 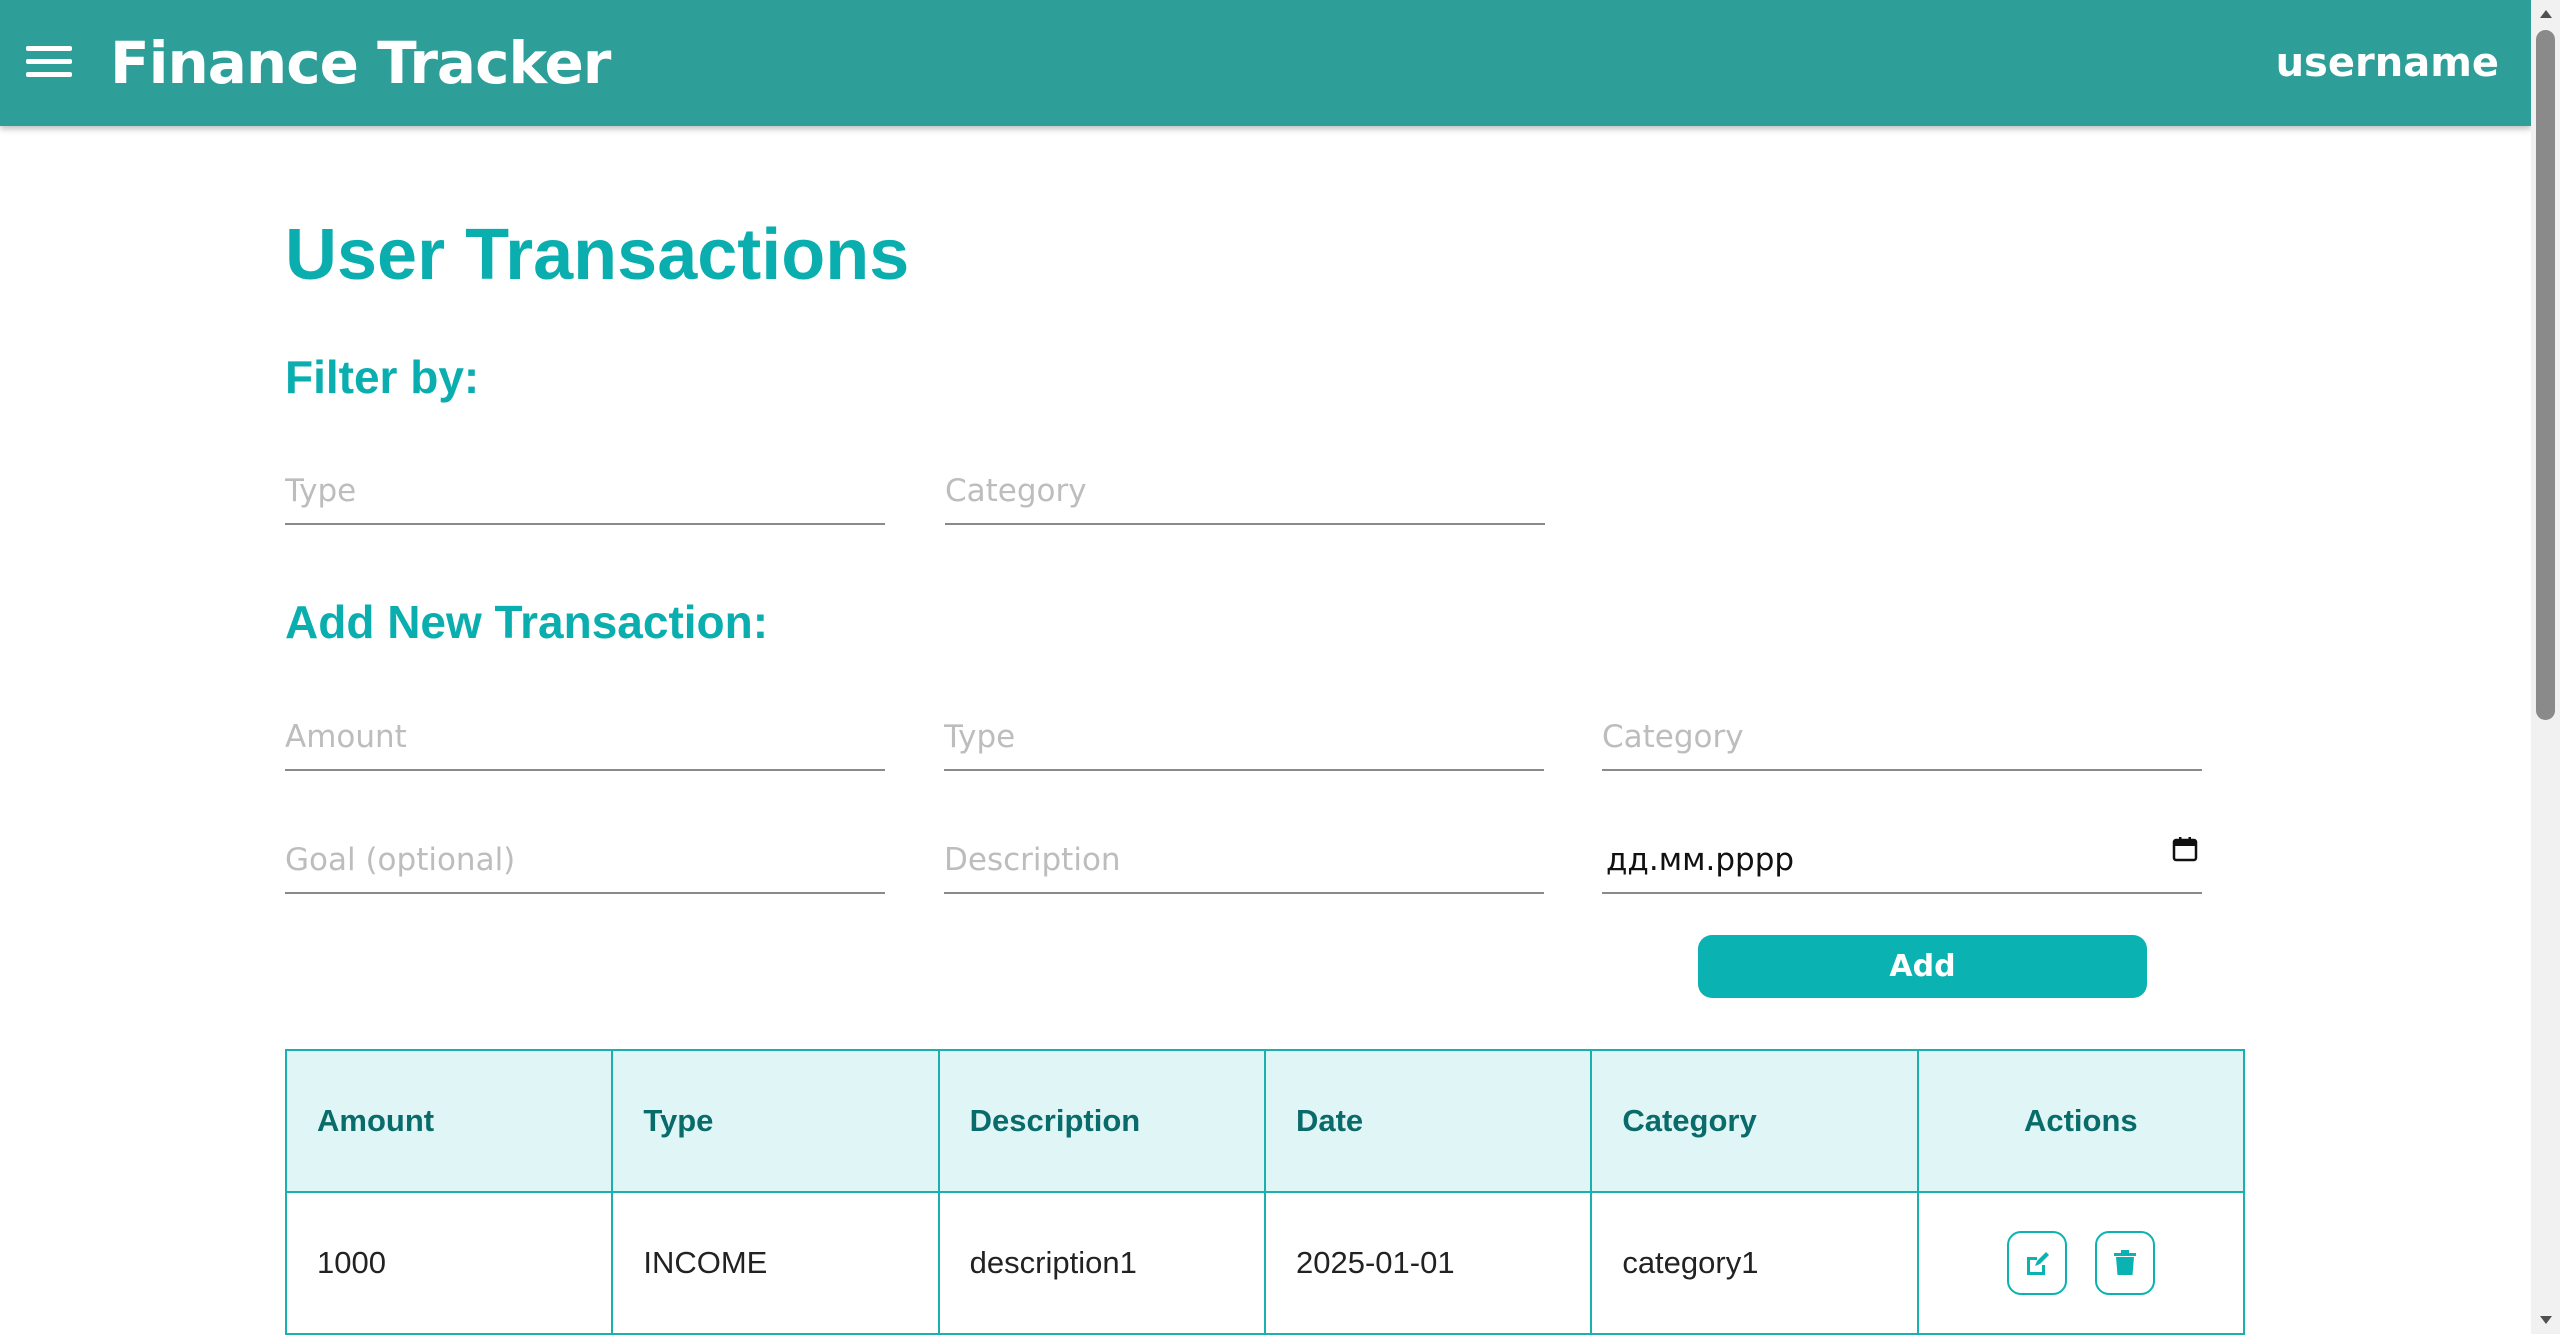 I want to click on add-transaction-button: Add, so click(x=1922, y=966).